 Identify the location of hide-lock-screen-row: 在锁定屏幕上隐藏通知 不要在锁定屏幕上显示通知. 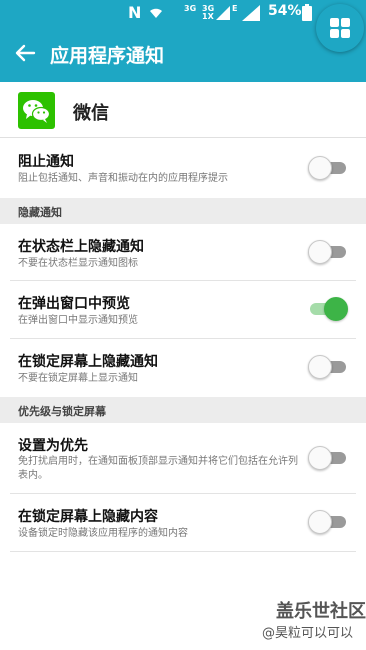
(183, 367).